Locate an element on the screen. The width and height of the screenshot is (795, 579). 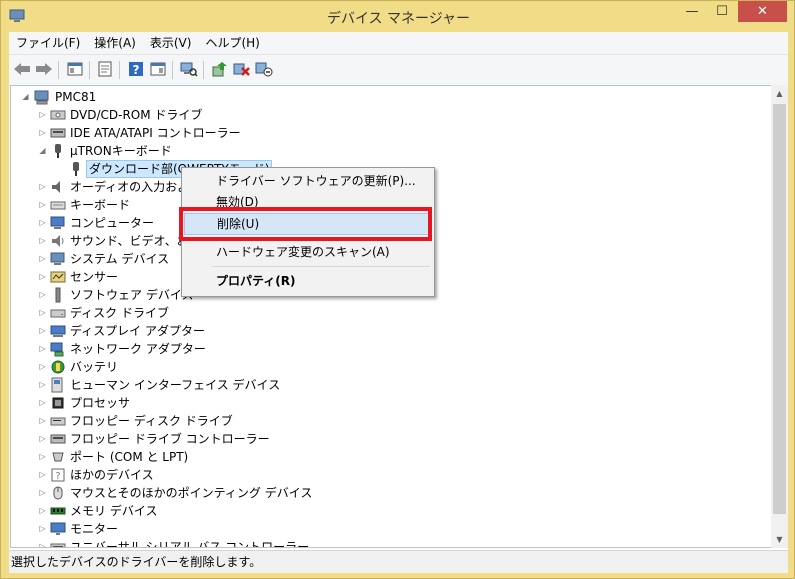
scroll-up-button: ▲ is located at coordinates (779, 93).